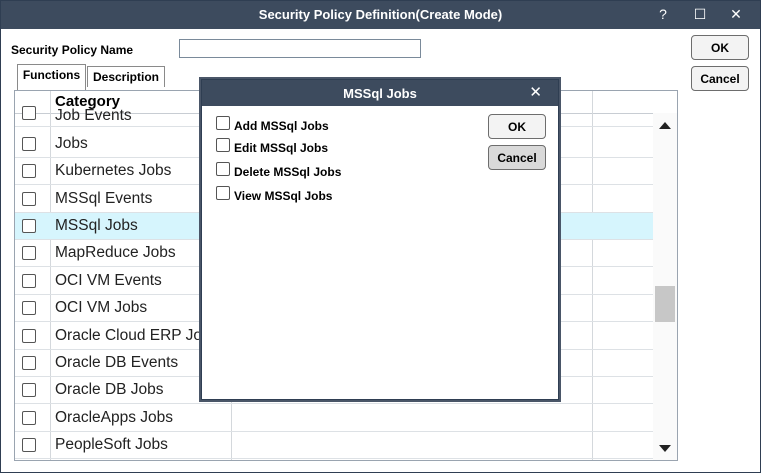 The width and height of the screenshot is (761, 473). Describe the element at coordinates (96, 225) in the screenshot. I see `row-label: MSSql Jobs` at that location.